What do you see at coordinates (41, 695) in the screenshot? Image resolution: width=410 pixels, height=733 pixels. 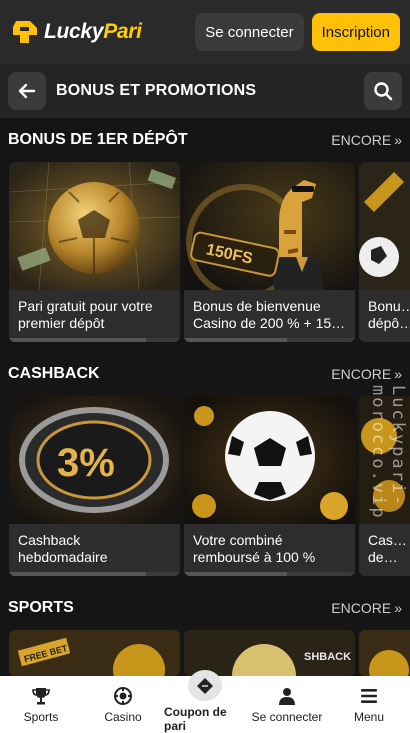 I see `trophy-icon` at bounding box center [41, 695].